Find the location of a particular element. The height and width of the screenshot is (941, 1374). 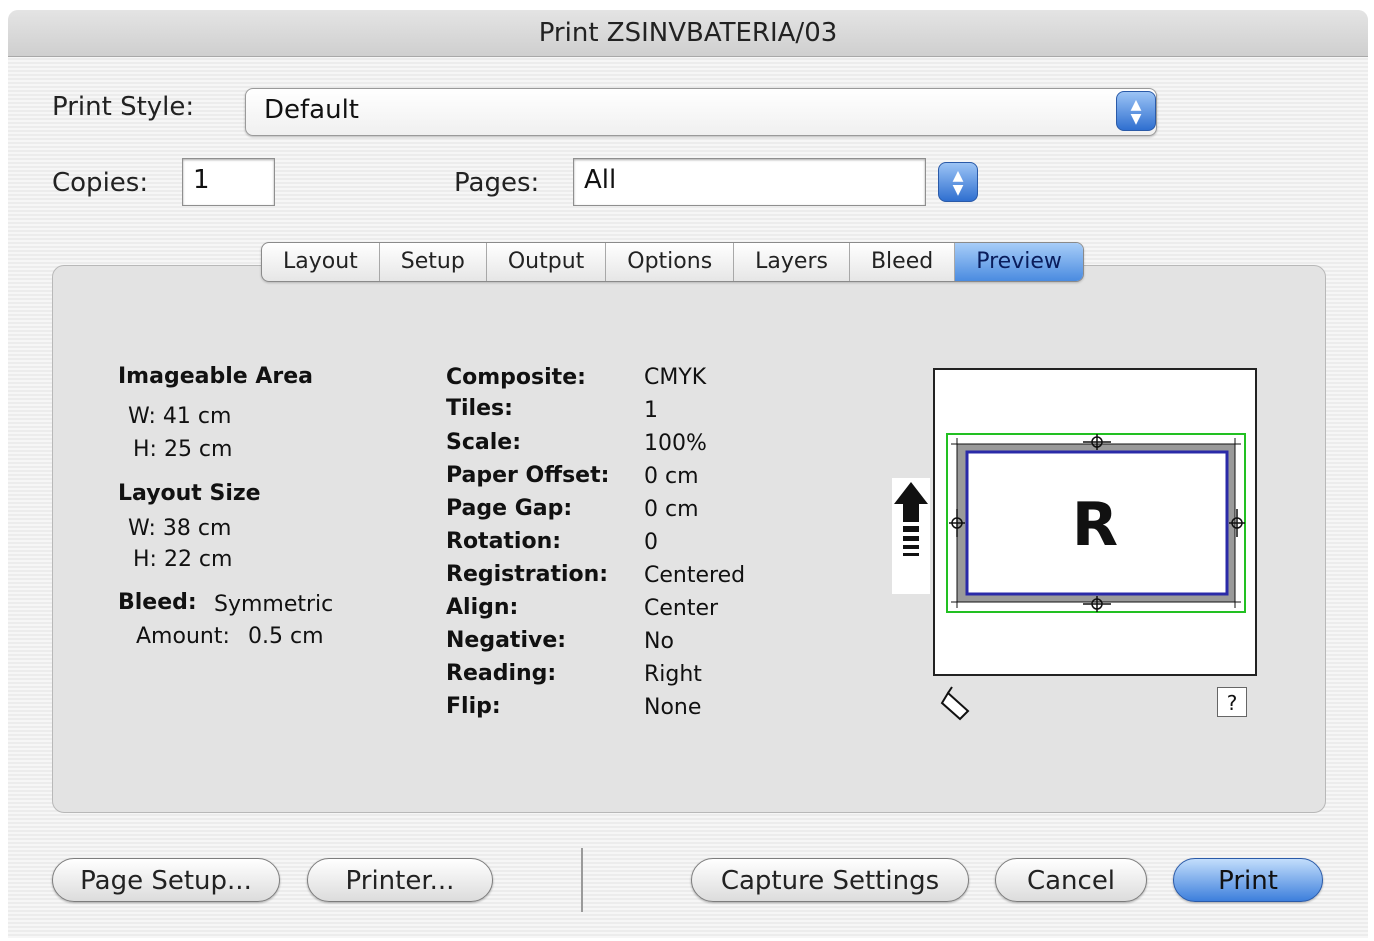

print-button: Print is located at coordinates (1248, 880).